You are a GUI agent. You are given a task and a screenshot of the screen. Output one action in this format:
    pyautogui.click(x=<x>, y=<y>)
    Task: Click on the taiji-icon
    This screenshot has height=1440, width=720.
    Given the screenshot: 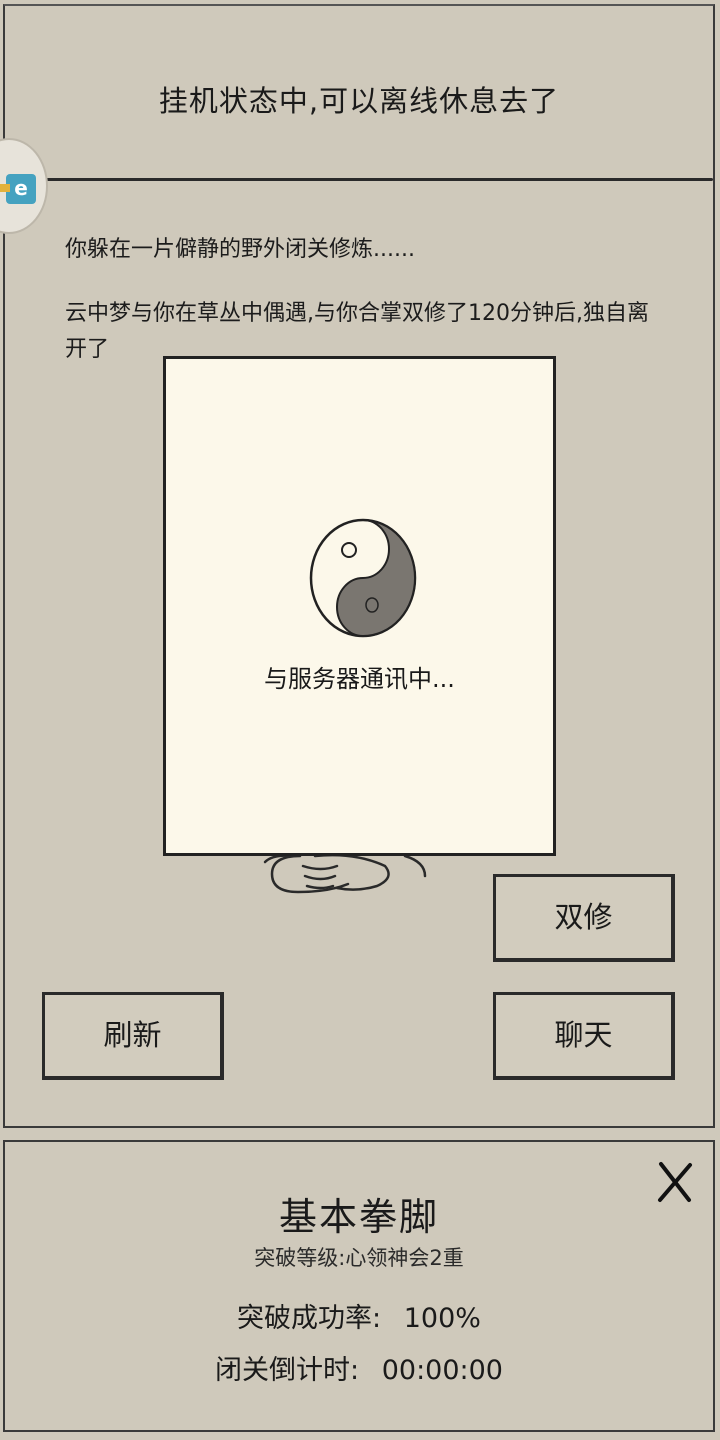 What is the action you would take?
    pyautogui.click(x=363, y=578)
    